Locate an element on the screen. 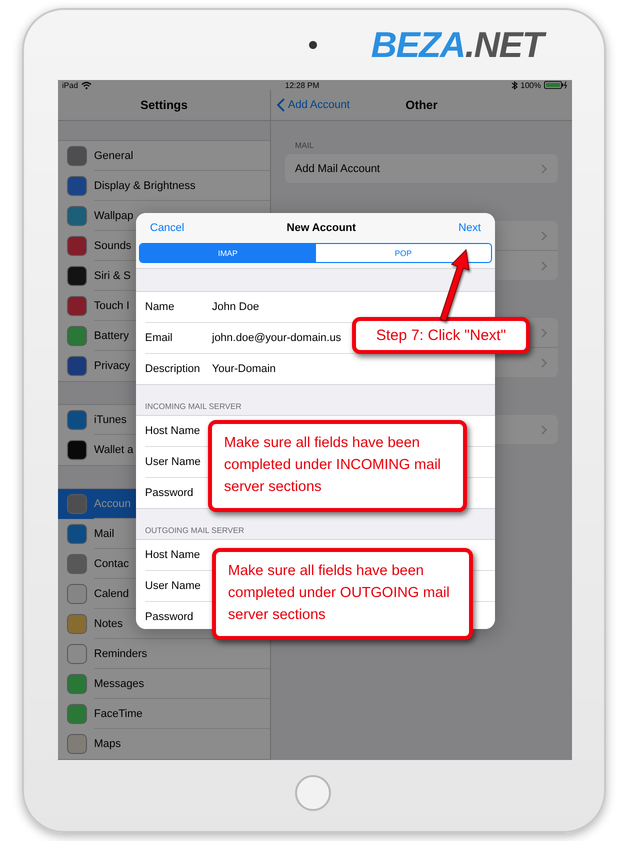 Image resolution: width=635 pixels, height=841 pixels. field-label: Description is located at coordinates (173, 369).